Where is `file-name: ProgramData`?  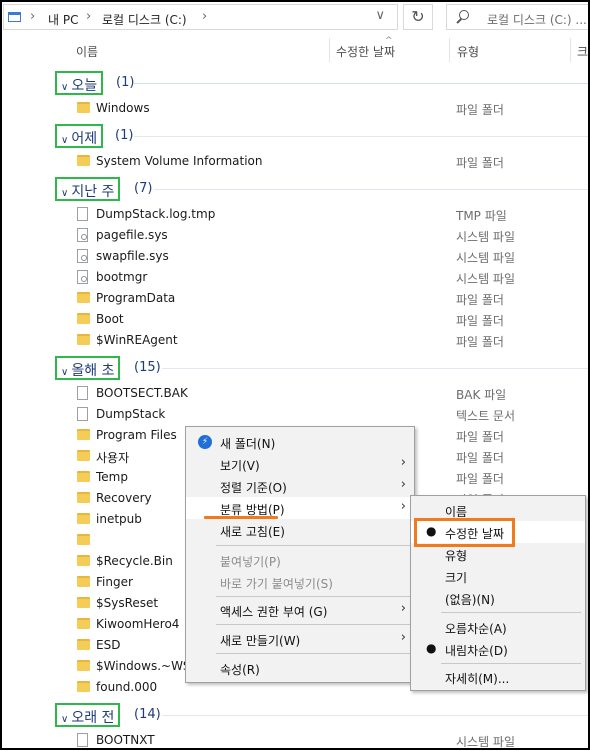
file-name: ProgramData is located at coordinates (136, 298).